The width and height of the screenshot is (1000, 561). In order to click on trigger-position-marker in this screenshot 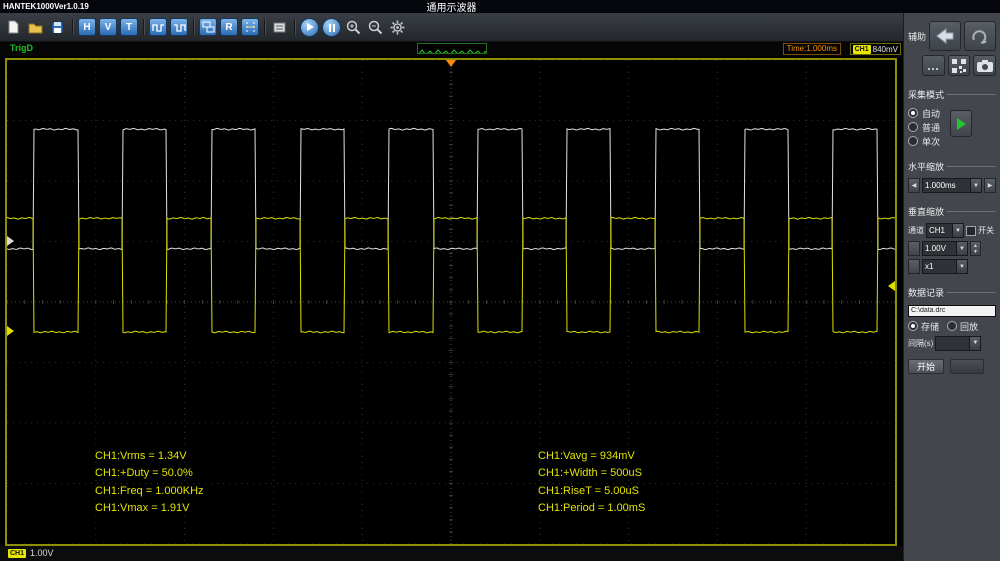, I will do `click(451, 63)`.